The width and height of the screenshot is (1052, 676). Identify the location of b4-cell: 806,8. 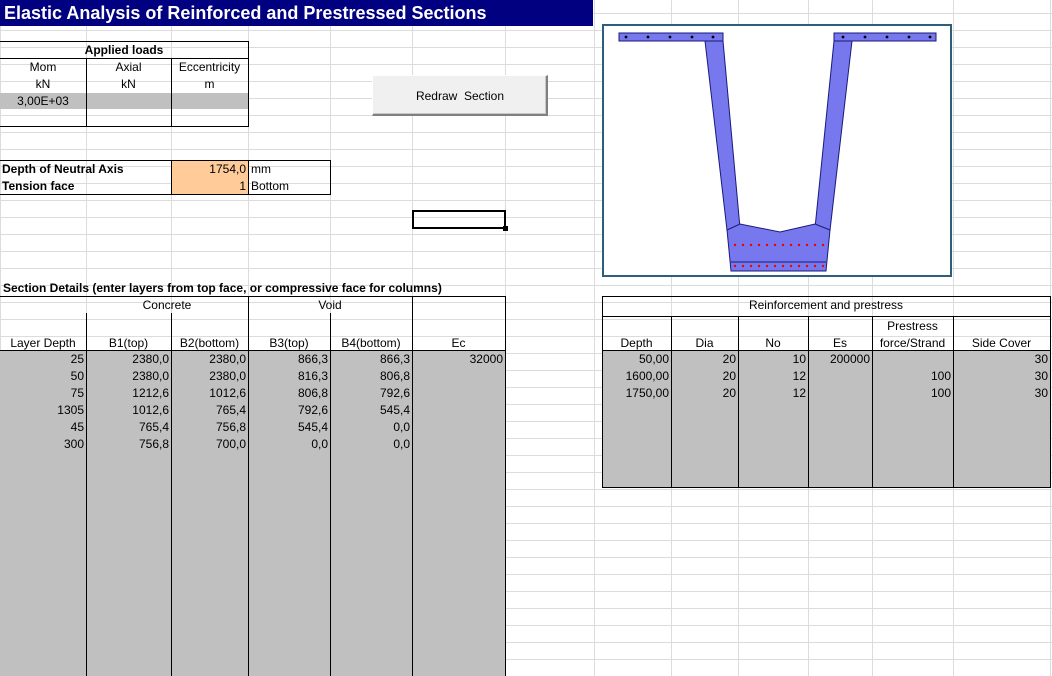
(370, 376).